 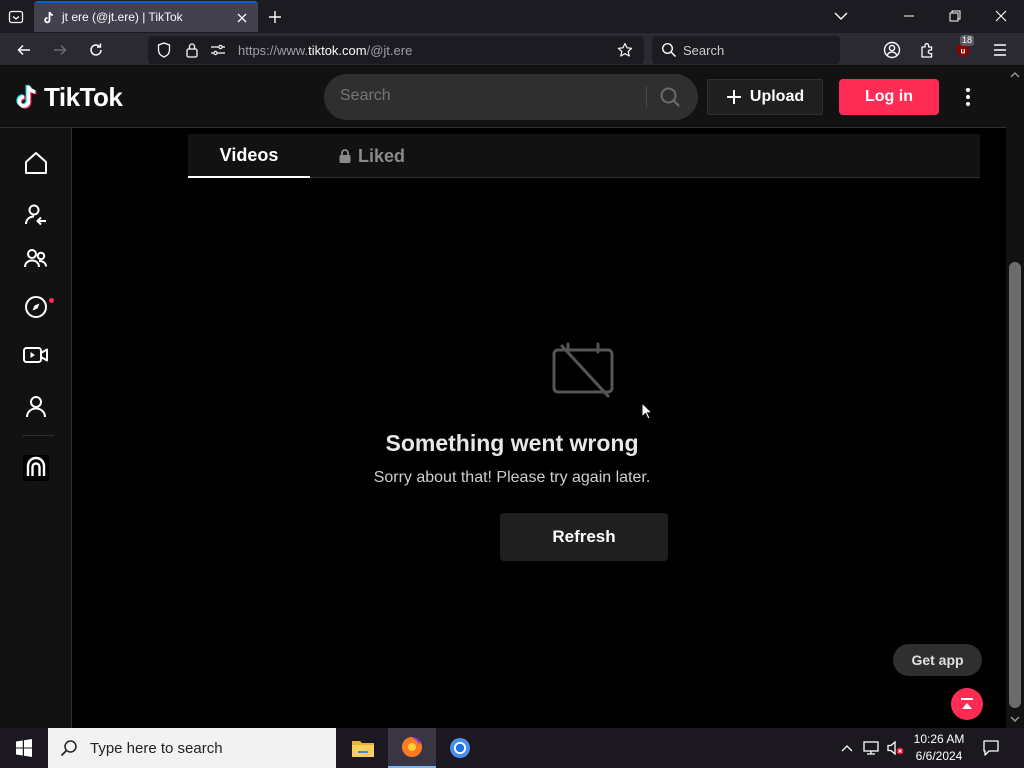 I want to click on firefox-taskbar-icon, so click(x=412, y=748).